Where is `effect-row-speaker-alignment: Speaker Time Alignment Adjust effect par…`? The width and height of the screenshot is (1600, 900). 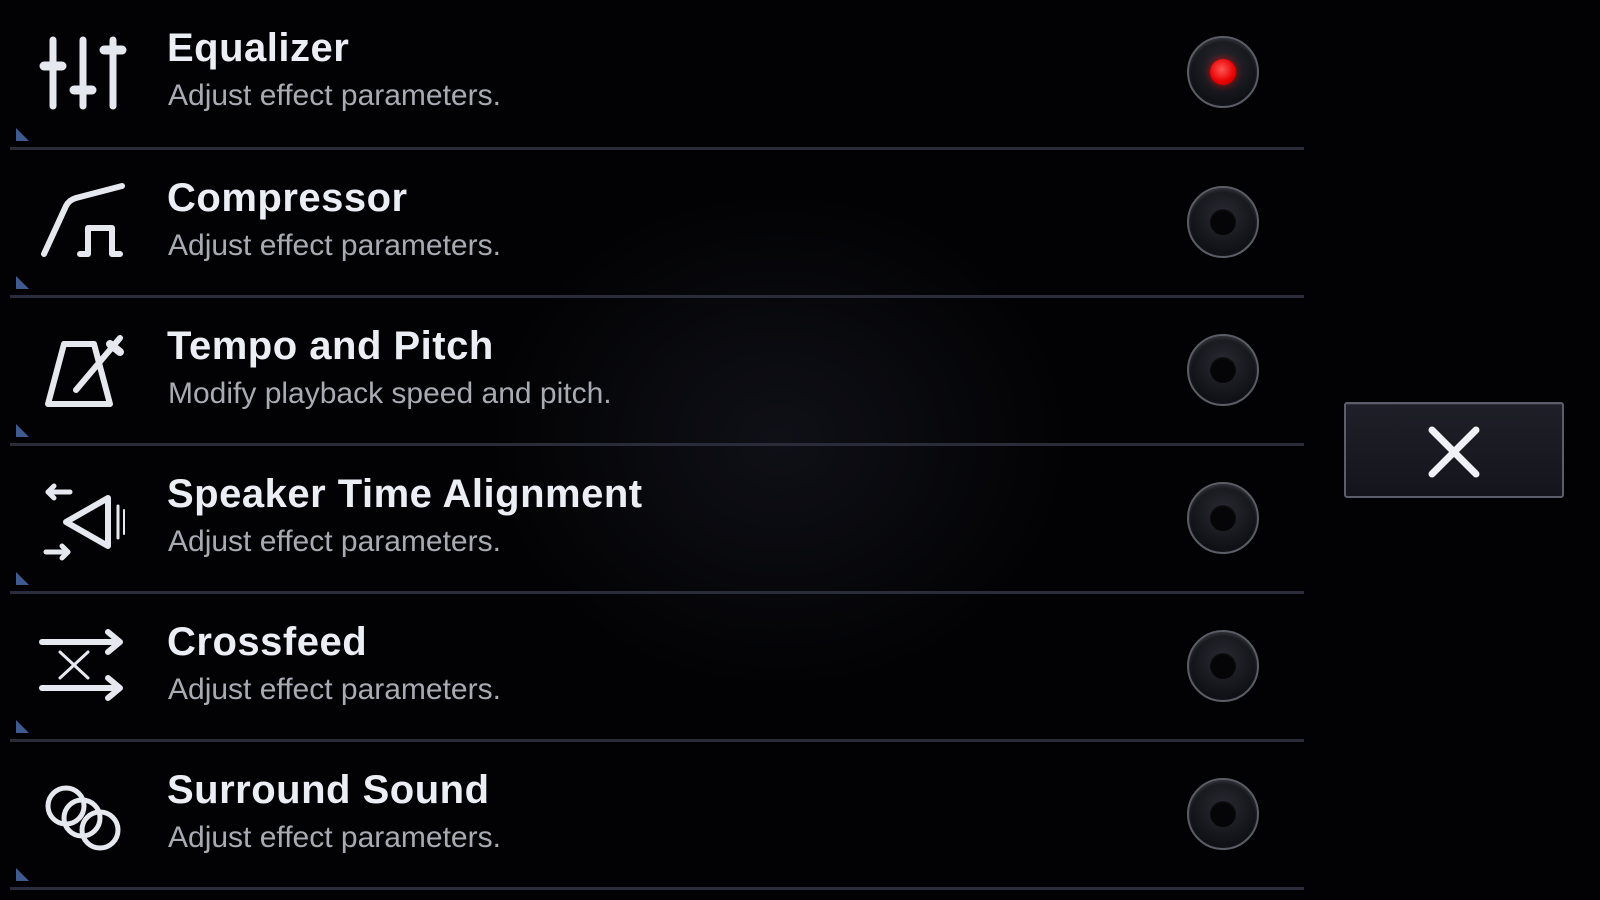
effect-row-speaker-alignment: Speaker Time Alignment Adjust effect par… is located at coordinates (657, 520).